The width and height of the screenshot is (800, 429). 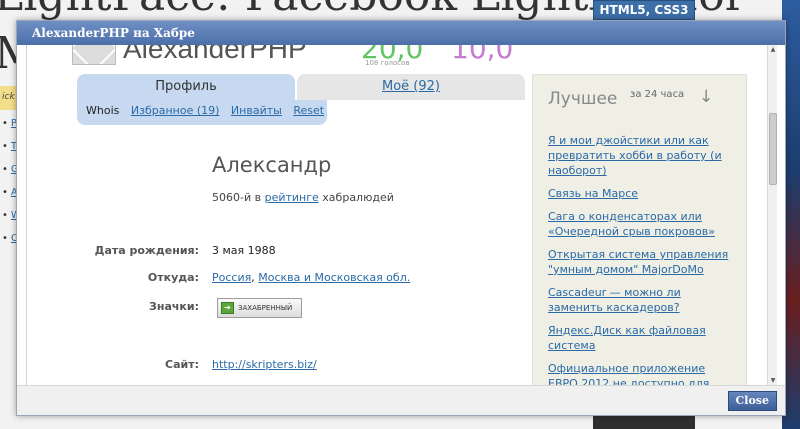 I want to click on badges-label: Значки:, so click(x=174, y=306).